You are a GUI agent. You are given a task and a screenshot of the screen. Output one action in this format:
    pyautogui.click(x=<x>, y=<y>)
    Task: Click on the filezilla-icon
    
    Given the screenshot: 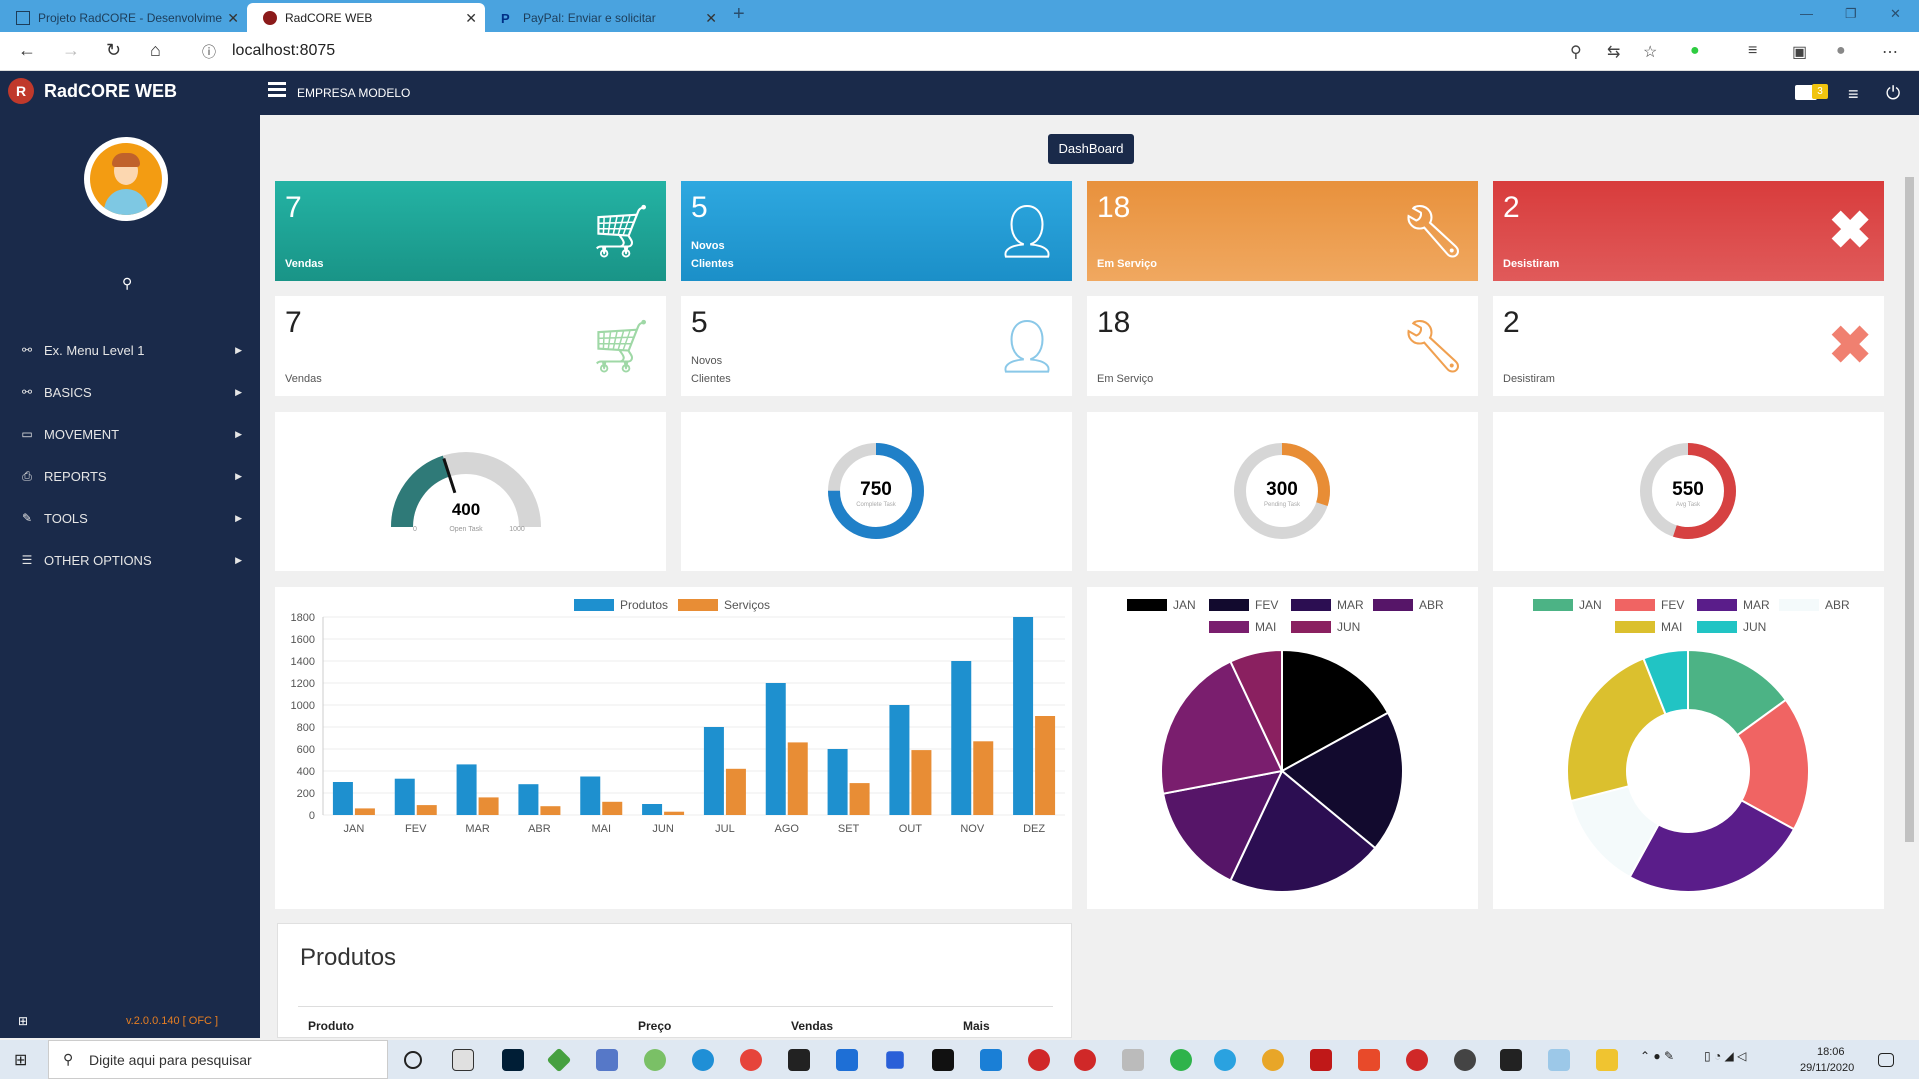 What is the action you would take?
    pyautogui.click(x=1321, y=1060)
    